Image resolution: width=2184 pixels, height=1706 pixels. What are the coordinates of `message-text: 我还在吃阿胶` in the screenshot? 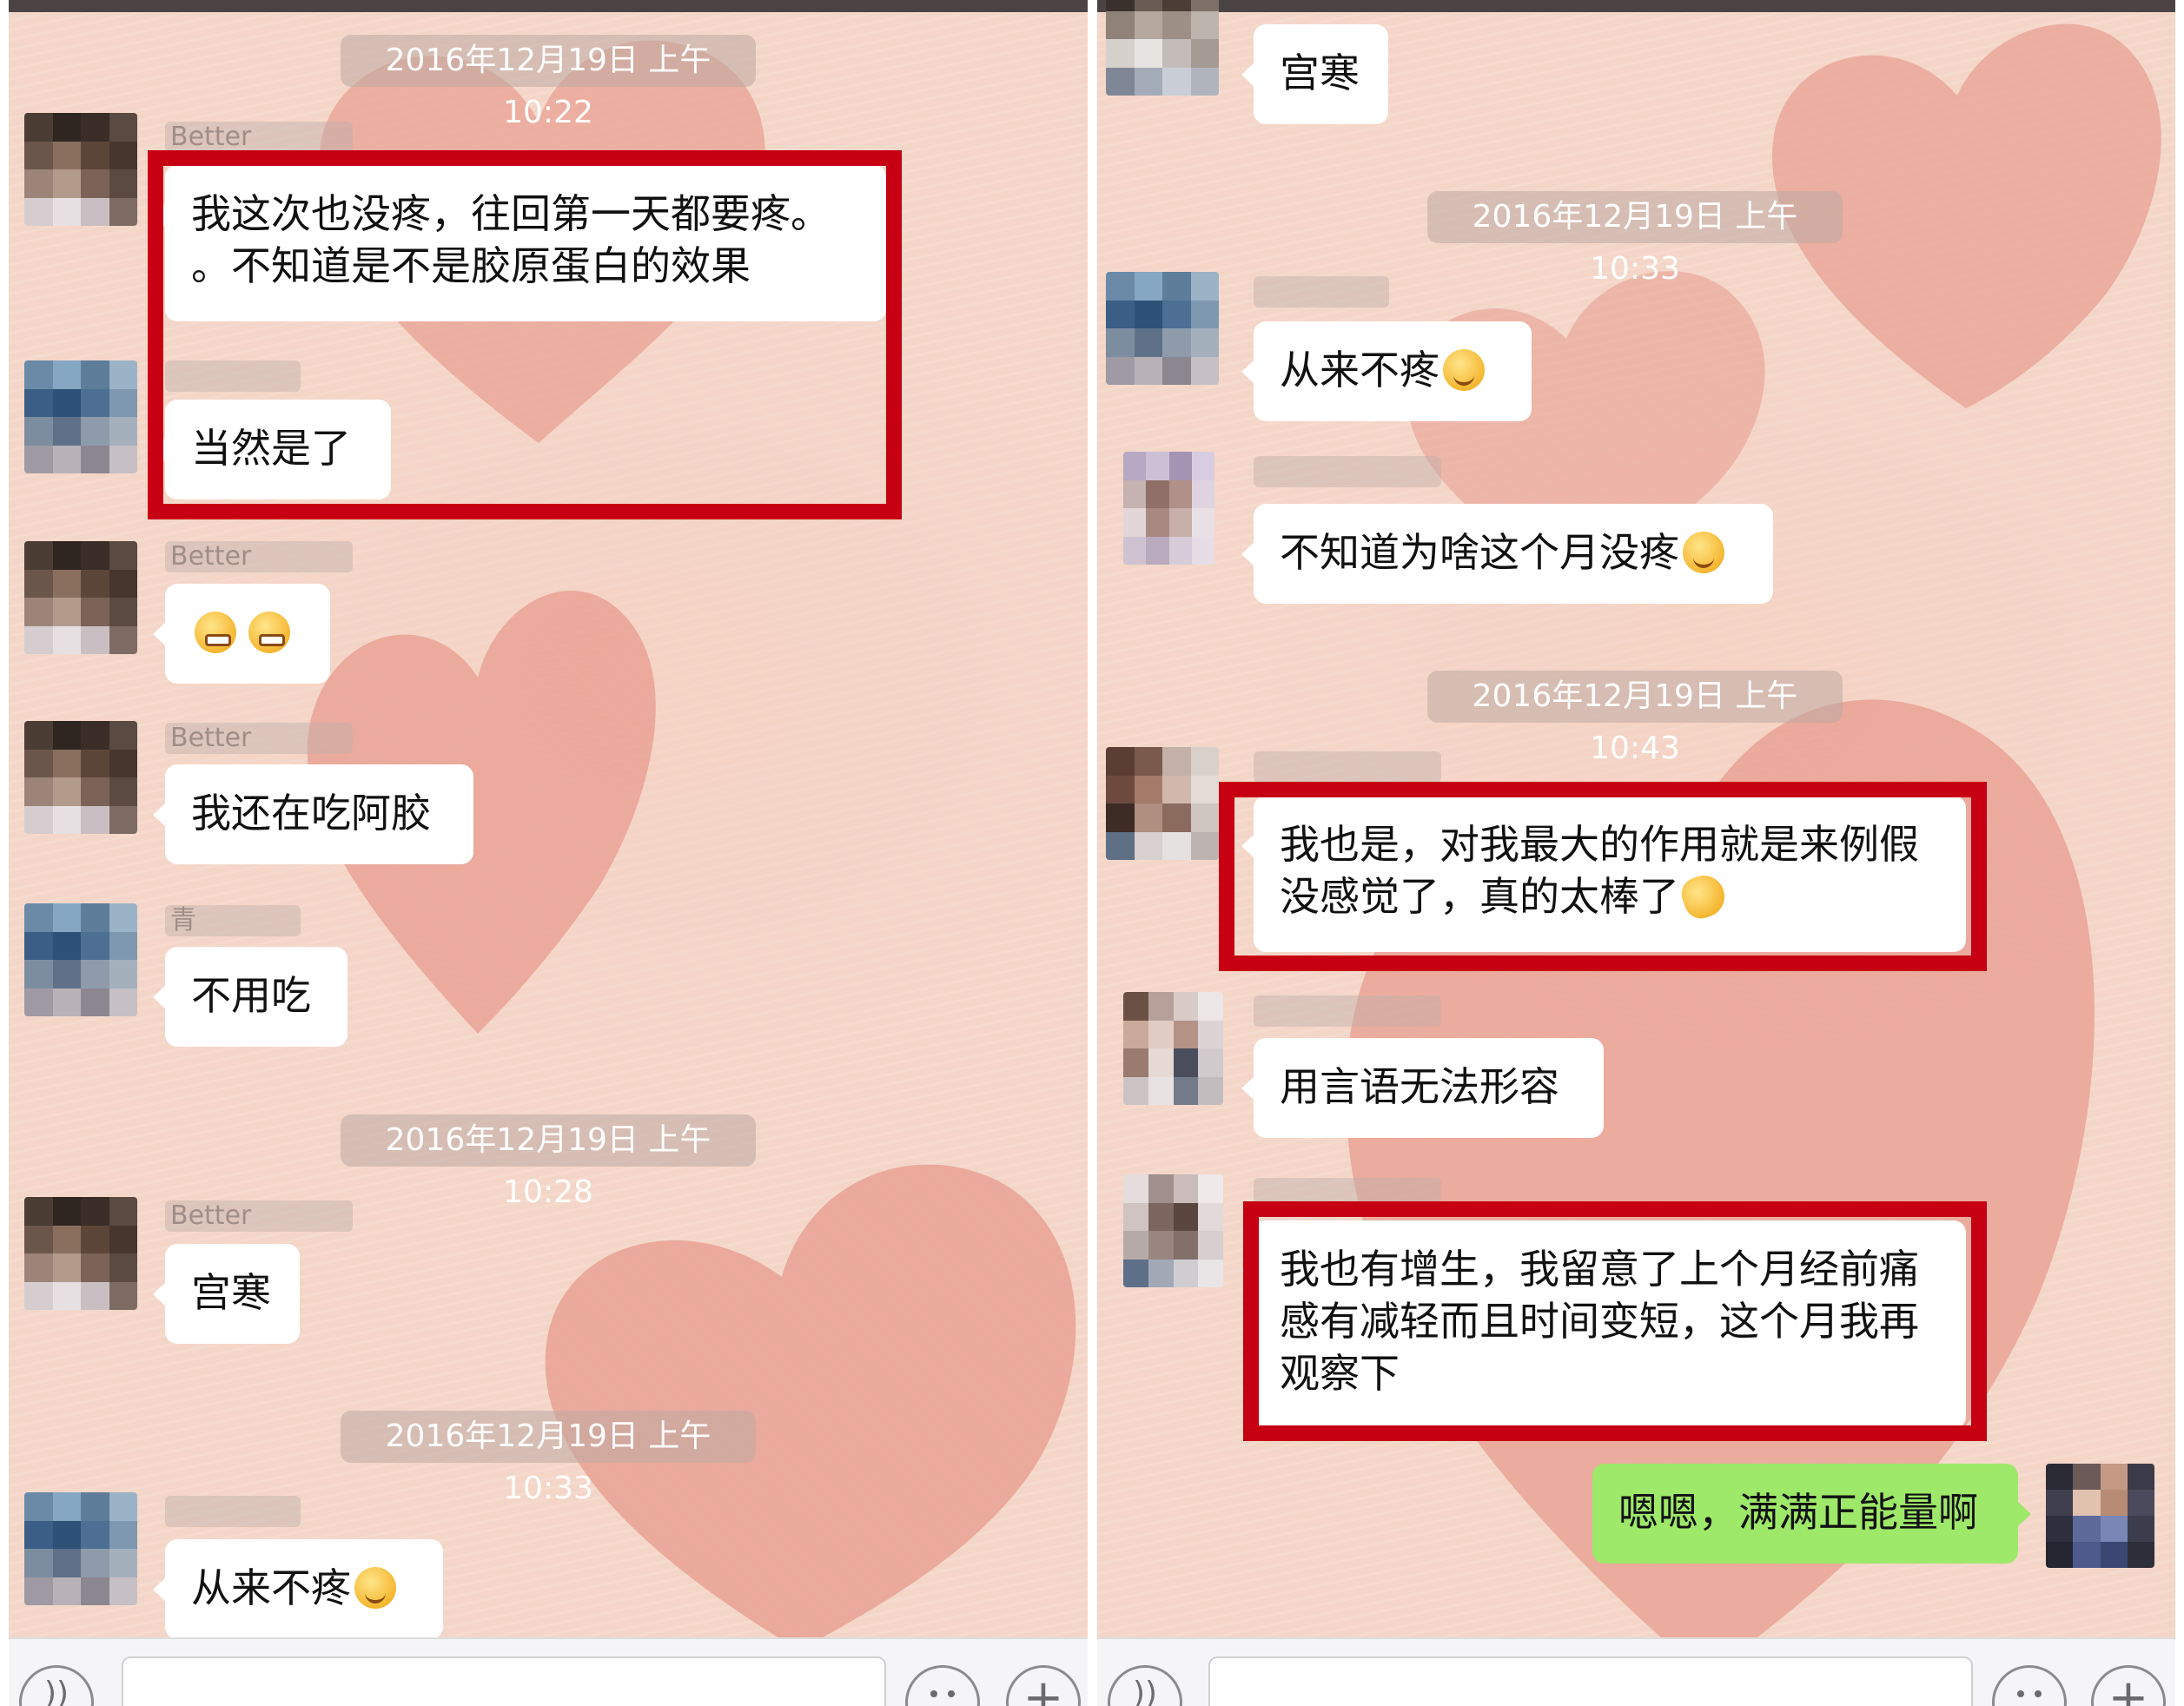 It's located at (311, 813).